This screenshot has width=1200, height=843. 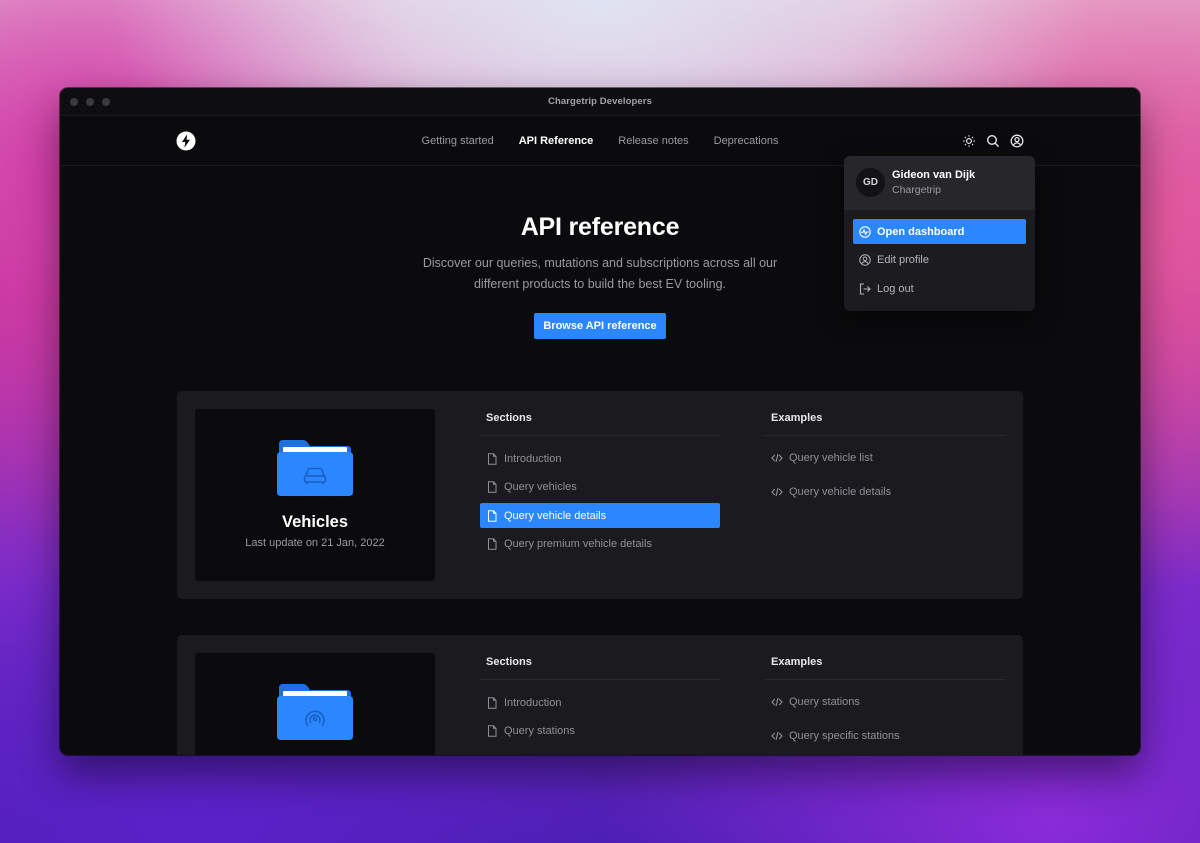 I want to click on nav-actions, so click(x=993, y=141).